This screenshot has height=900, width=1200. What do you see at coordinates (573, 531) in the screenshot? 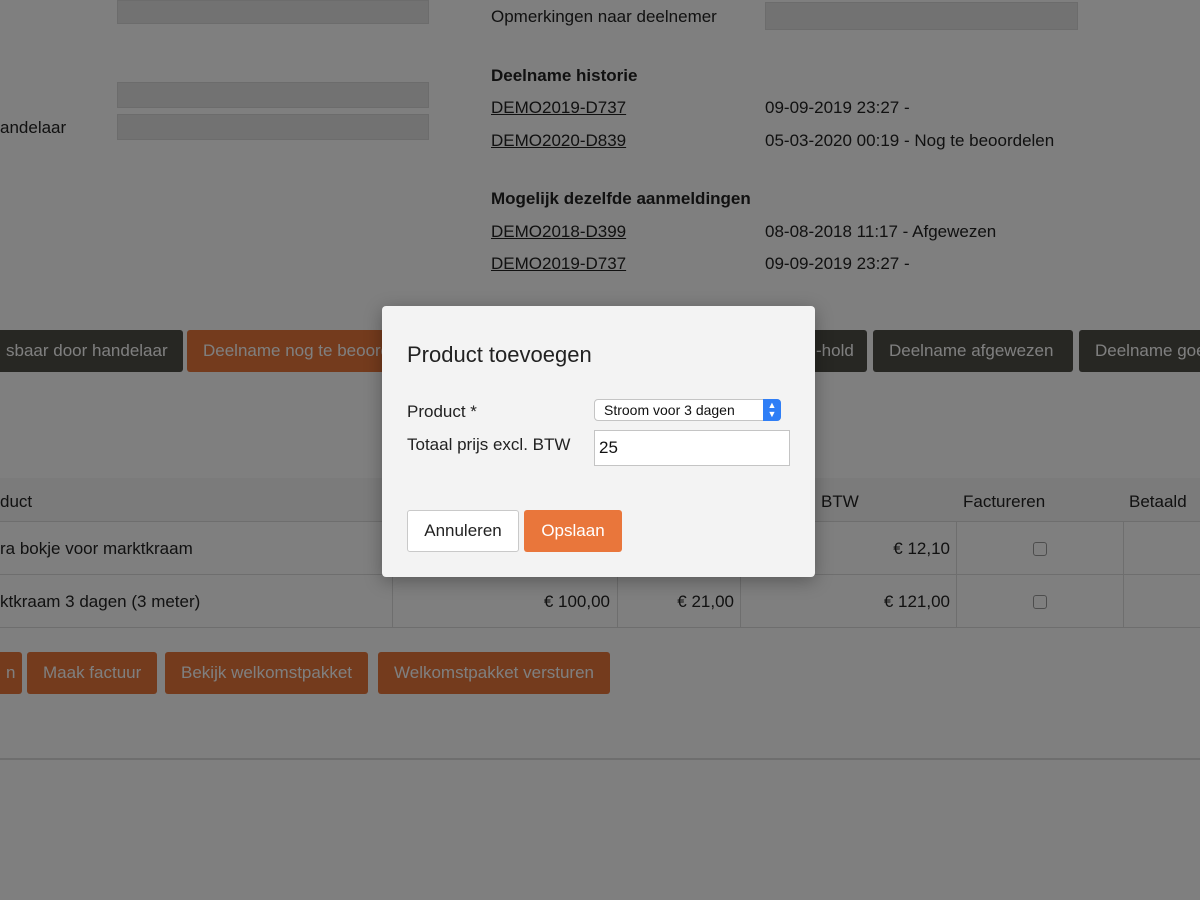
I see `save-button: Opslaan` at bounding box center [573, 531].